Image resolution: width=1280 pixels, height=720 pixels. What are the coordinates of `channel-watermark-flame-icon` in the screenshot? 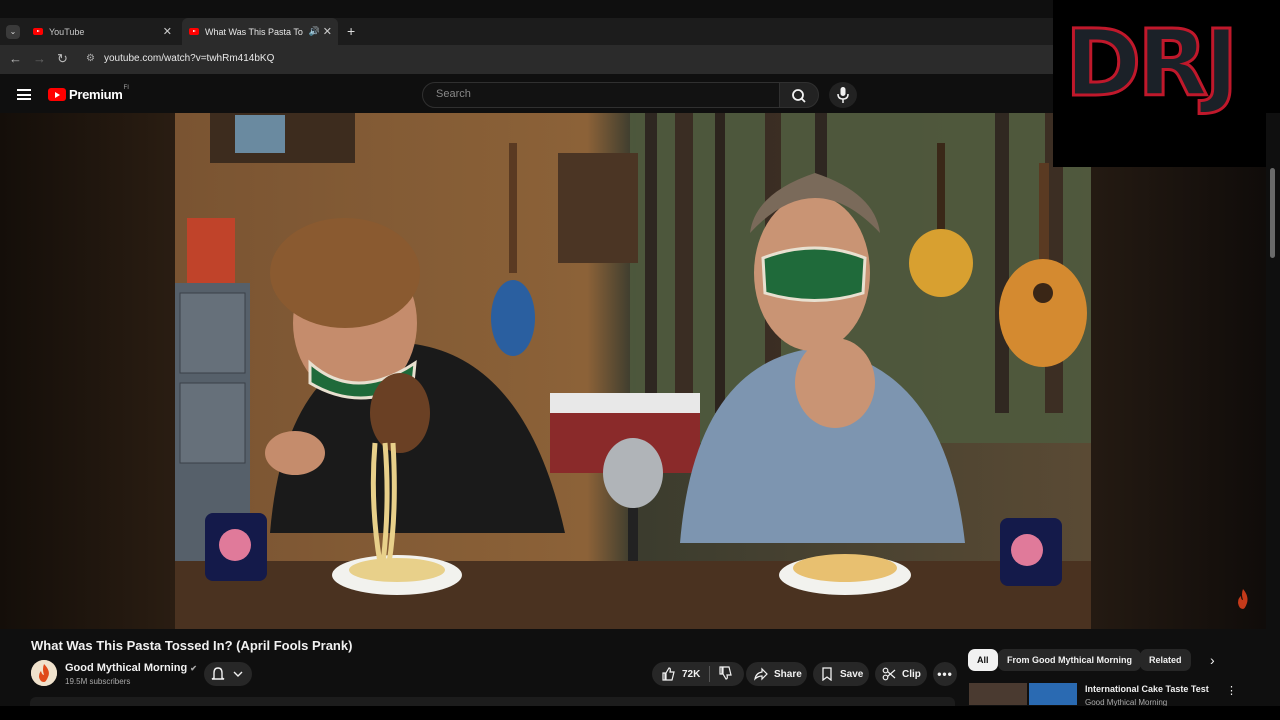 It's located at (1243, 599).